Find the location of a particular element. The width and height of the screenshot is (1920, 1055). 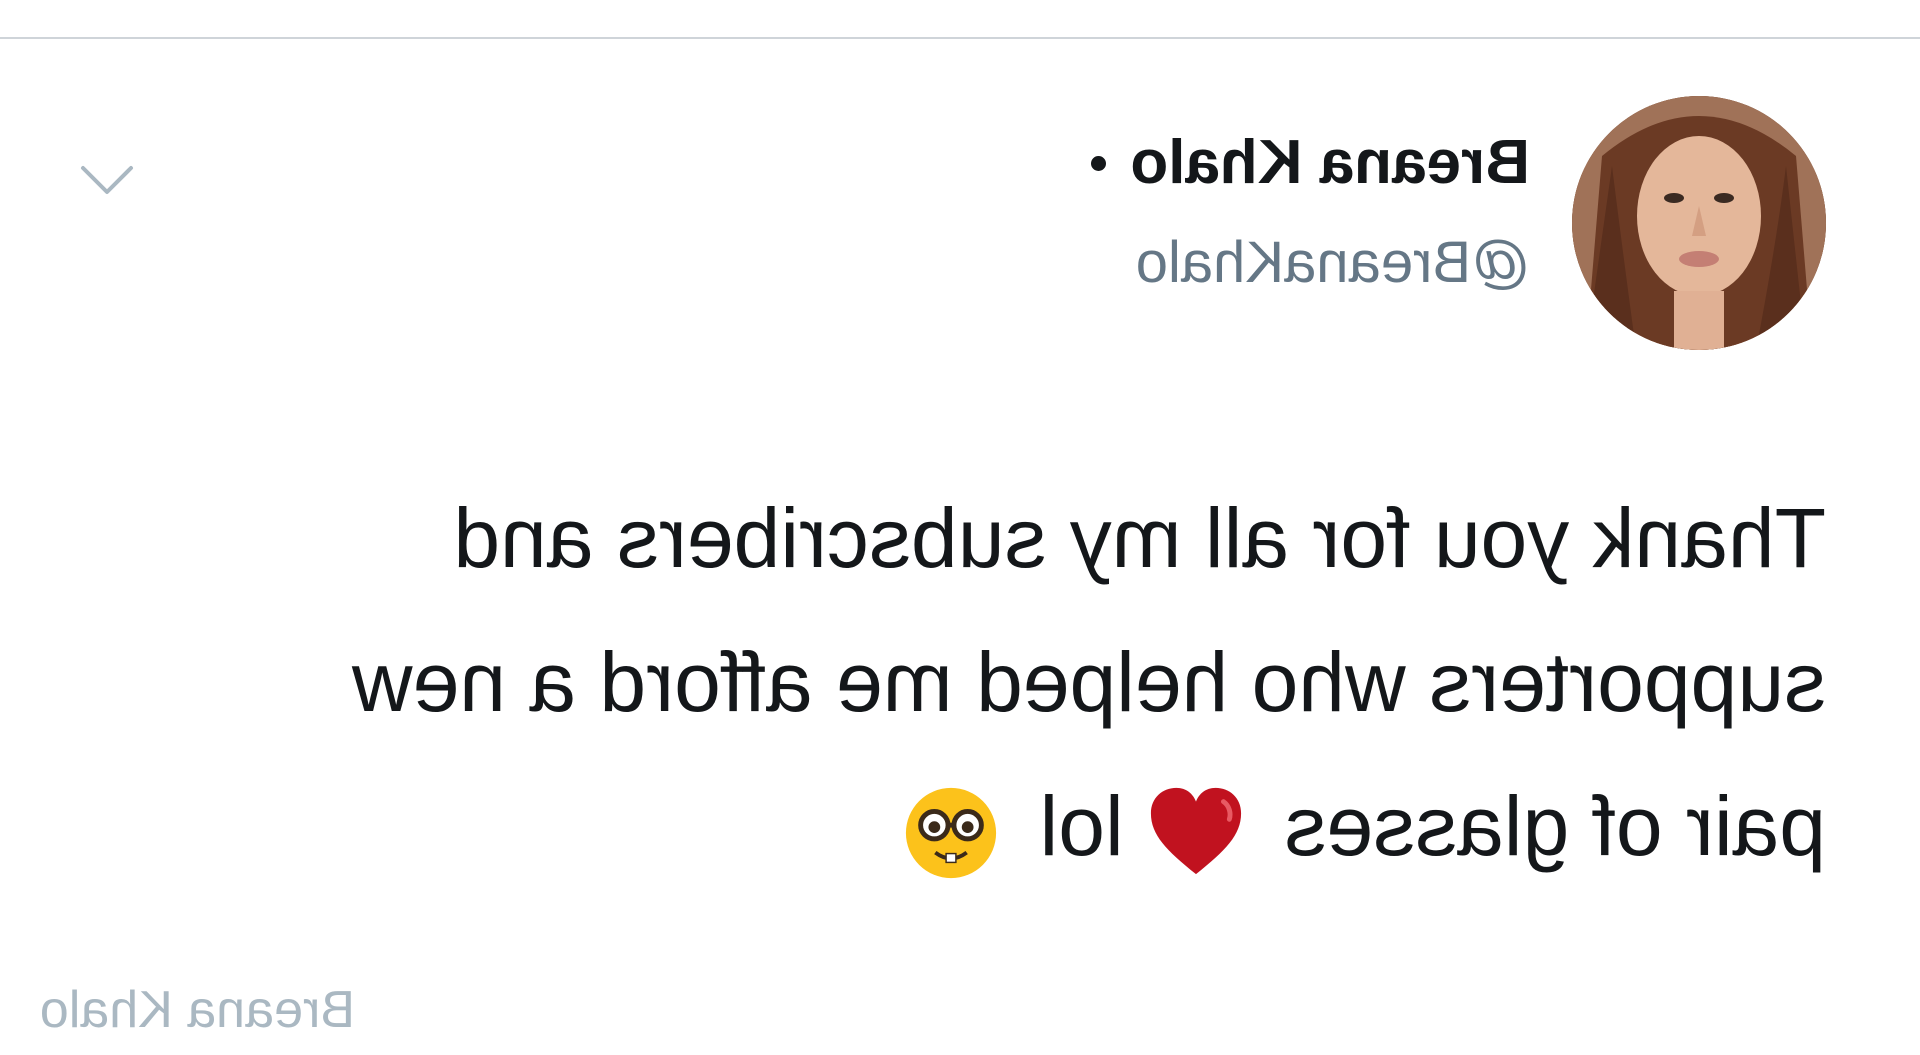

chevron-down-icon is located at coordinates (107, 180).